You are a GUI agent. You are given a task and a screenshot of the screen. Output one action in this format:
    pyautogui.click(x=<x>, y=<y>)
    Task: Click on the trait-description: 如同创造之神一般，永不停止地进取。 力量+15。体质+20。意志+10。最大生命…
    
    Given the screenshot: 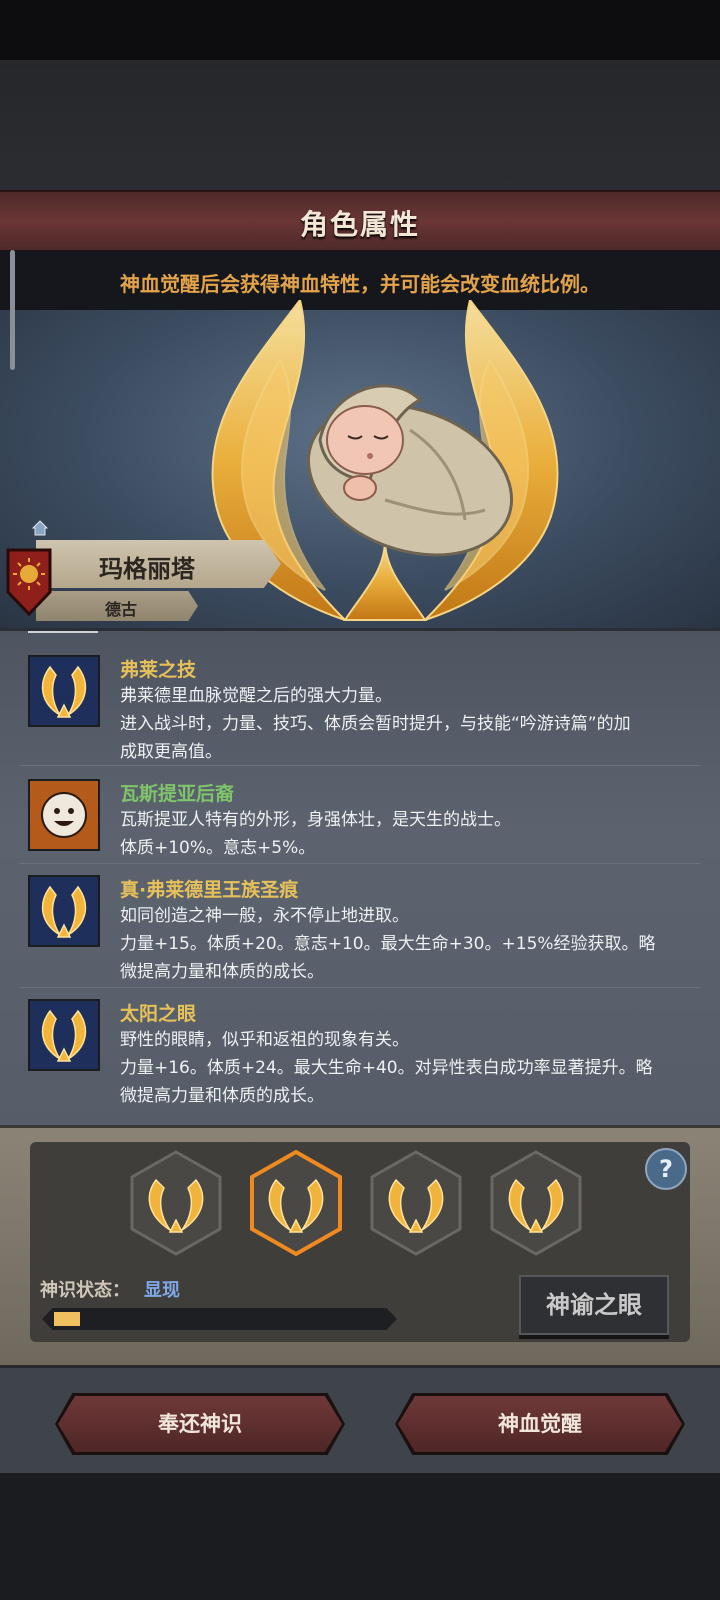 What is the action you would take?
    pyautogui.click(x=405, y=944)
    